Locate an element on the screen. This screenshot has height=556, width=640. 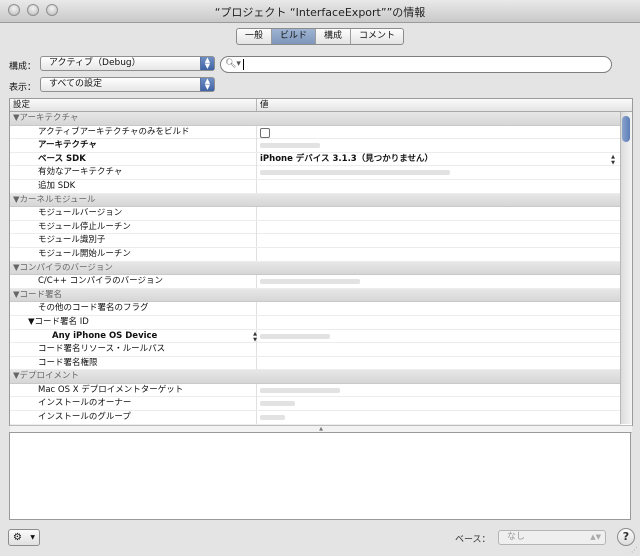
setting-name: コード署名権限 is located at coordinates (68, 362).